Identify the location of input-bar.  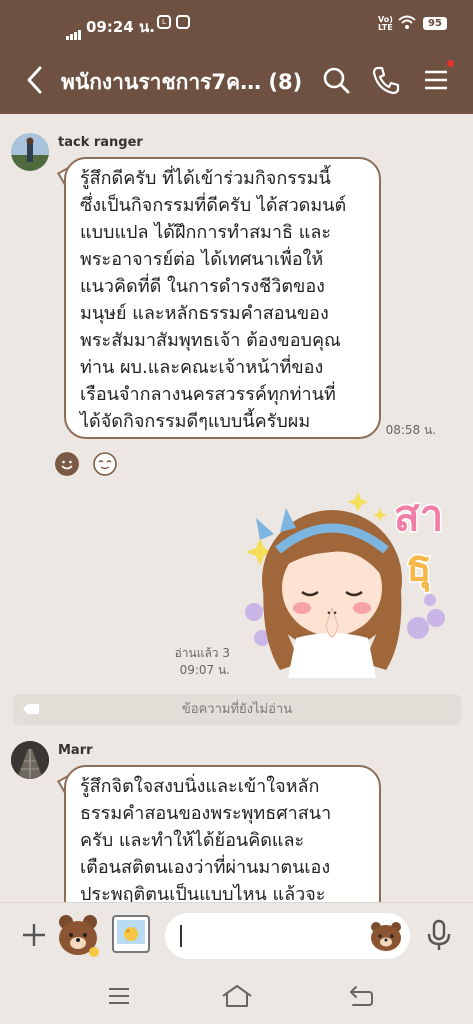
(236, 936).